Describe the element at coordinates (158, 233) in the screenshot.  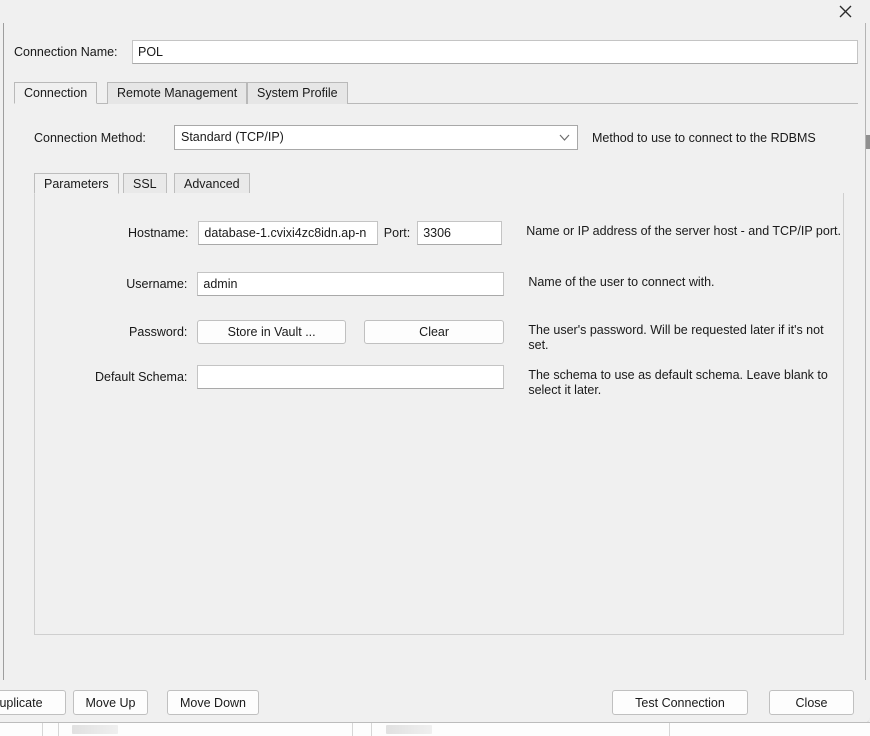
I see `hostname-label: Hostname:` at that location.